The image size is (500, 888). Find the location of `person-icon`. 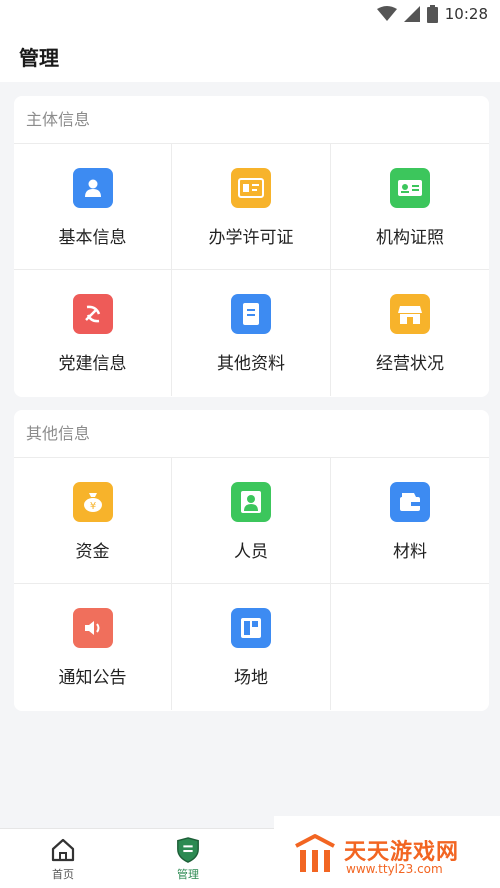

person-icon is located at coordinates (251, 502).